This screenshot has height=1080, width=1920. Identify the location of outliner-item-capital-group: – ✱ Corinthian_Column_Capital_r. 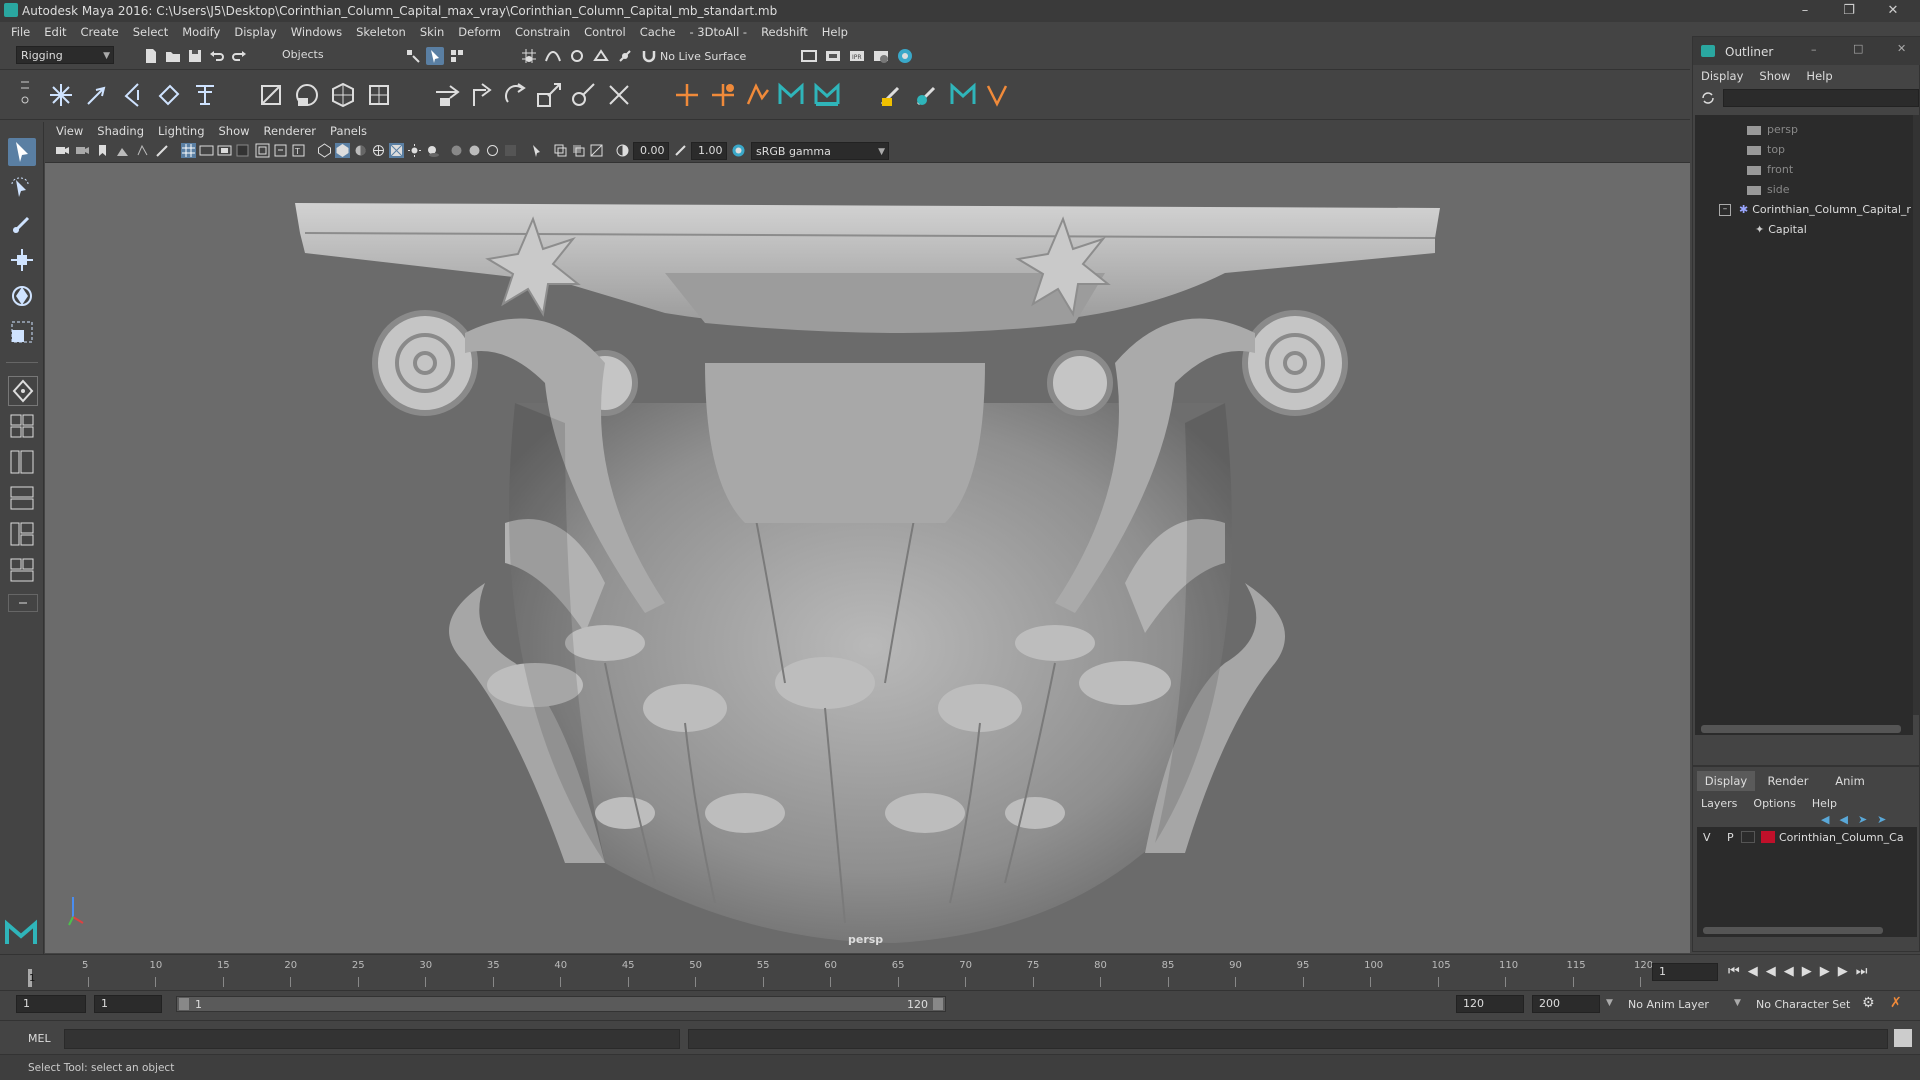
(1815, 210).